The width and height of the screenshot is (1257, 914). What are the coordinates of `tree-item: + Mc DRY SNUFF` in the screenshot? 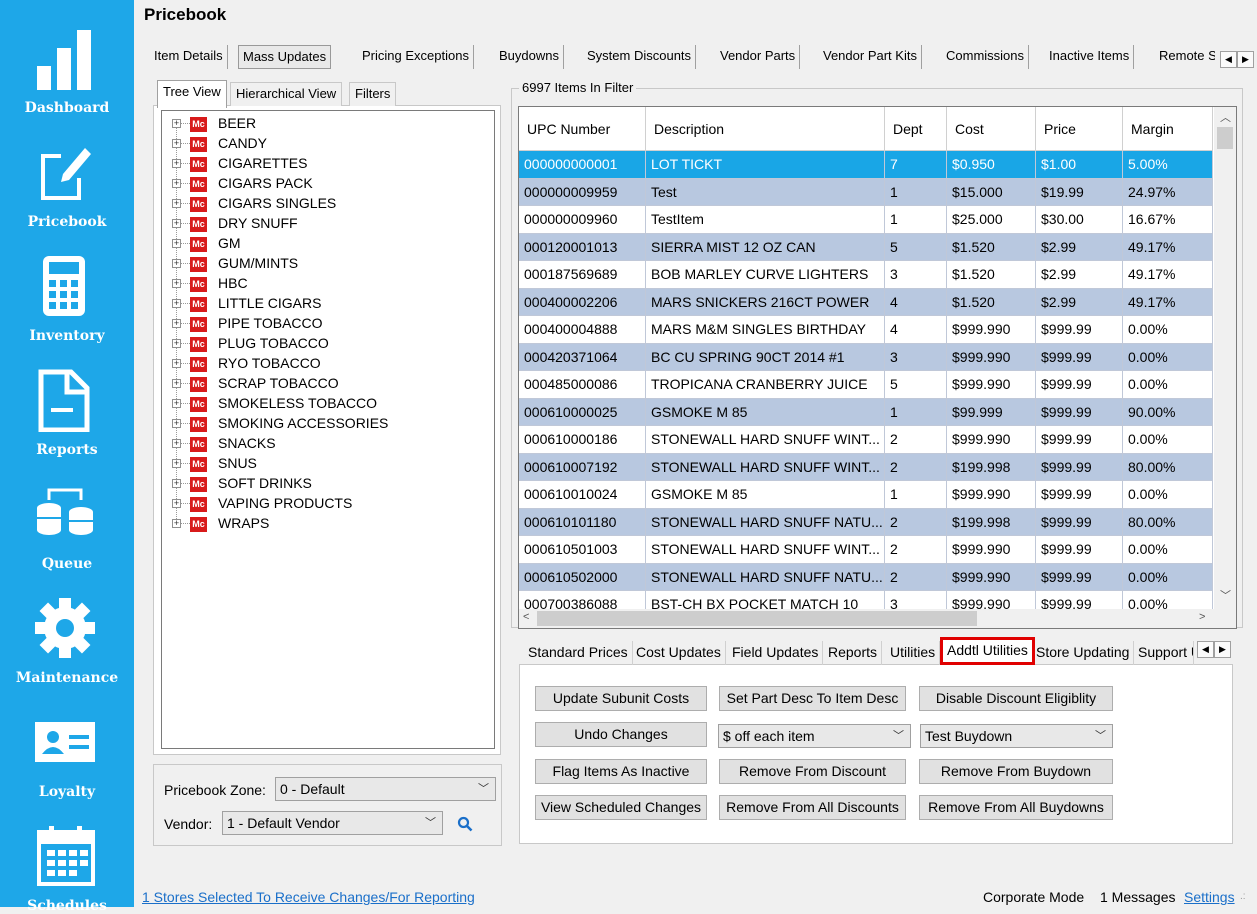 It's located at (327, 224).